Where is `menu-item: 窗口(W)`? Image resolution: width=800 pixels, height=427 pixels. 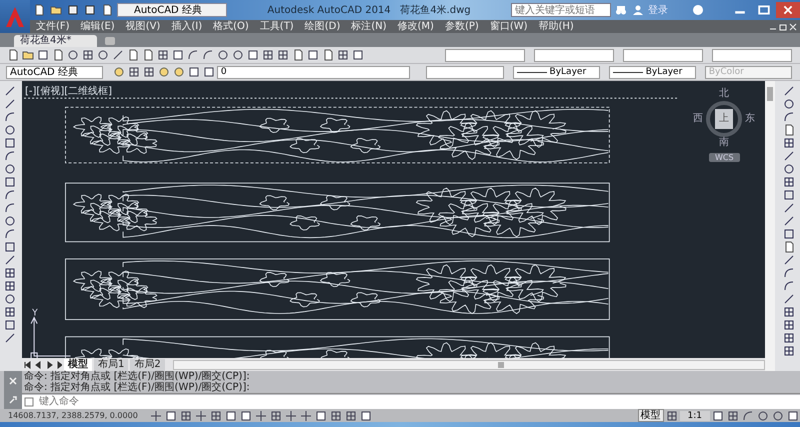
menu-item: 窗口(W) is located at coordinates (509, 26).